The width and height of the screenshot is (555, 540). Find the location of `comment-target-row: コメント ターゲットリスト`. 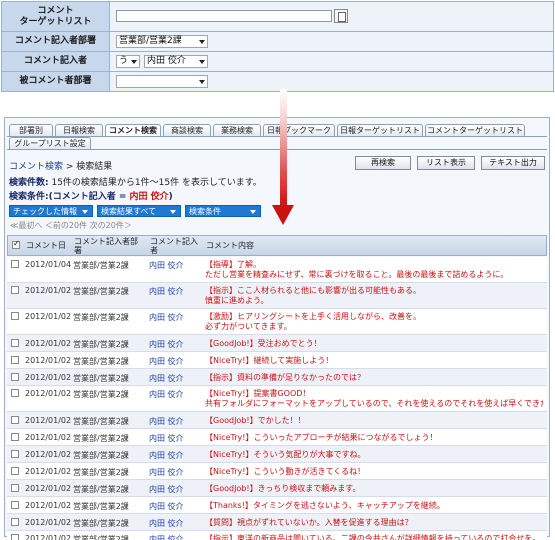

comment-target-row: コメント ターゲットリスト is located at coordinates (277, 17).